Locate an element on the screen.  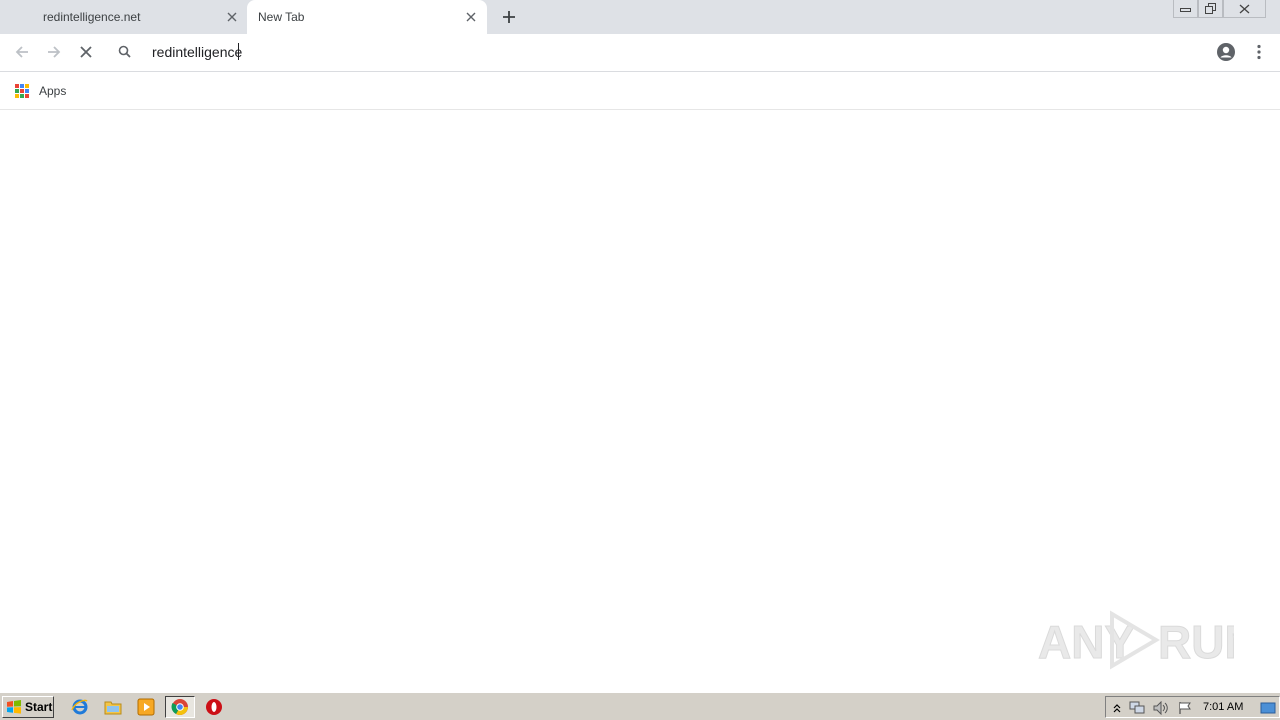
bookmark-label: Apps is located at coordinates (53, 91).